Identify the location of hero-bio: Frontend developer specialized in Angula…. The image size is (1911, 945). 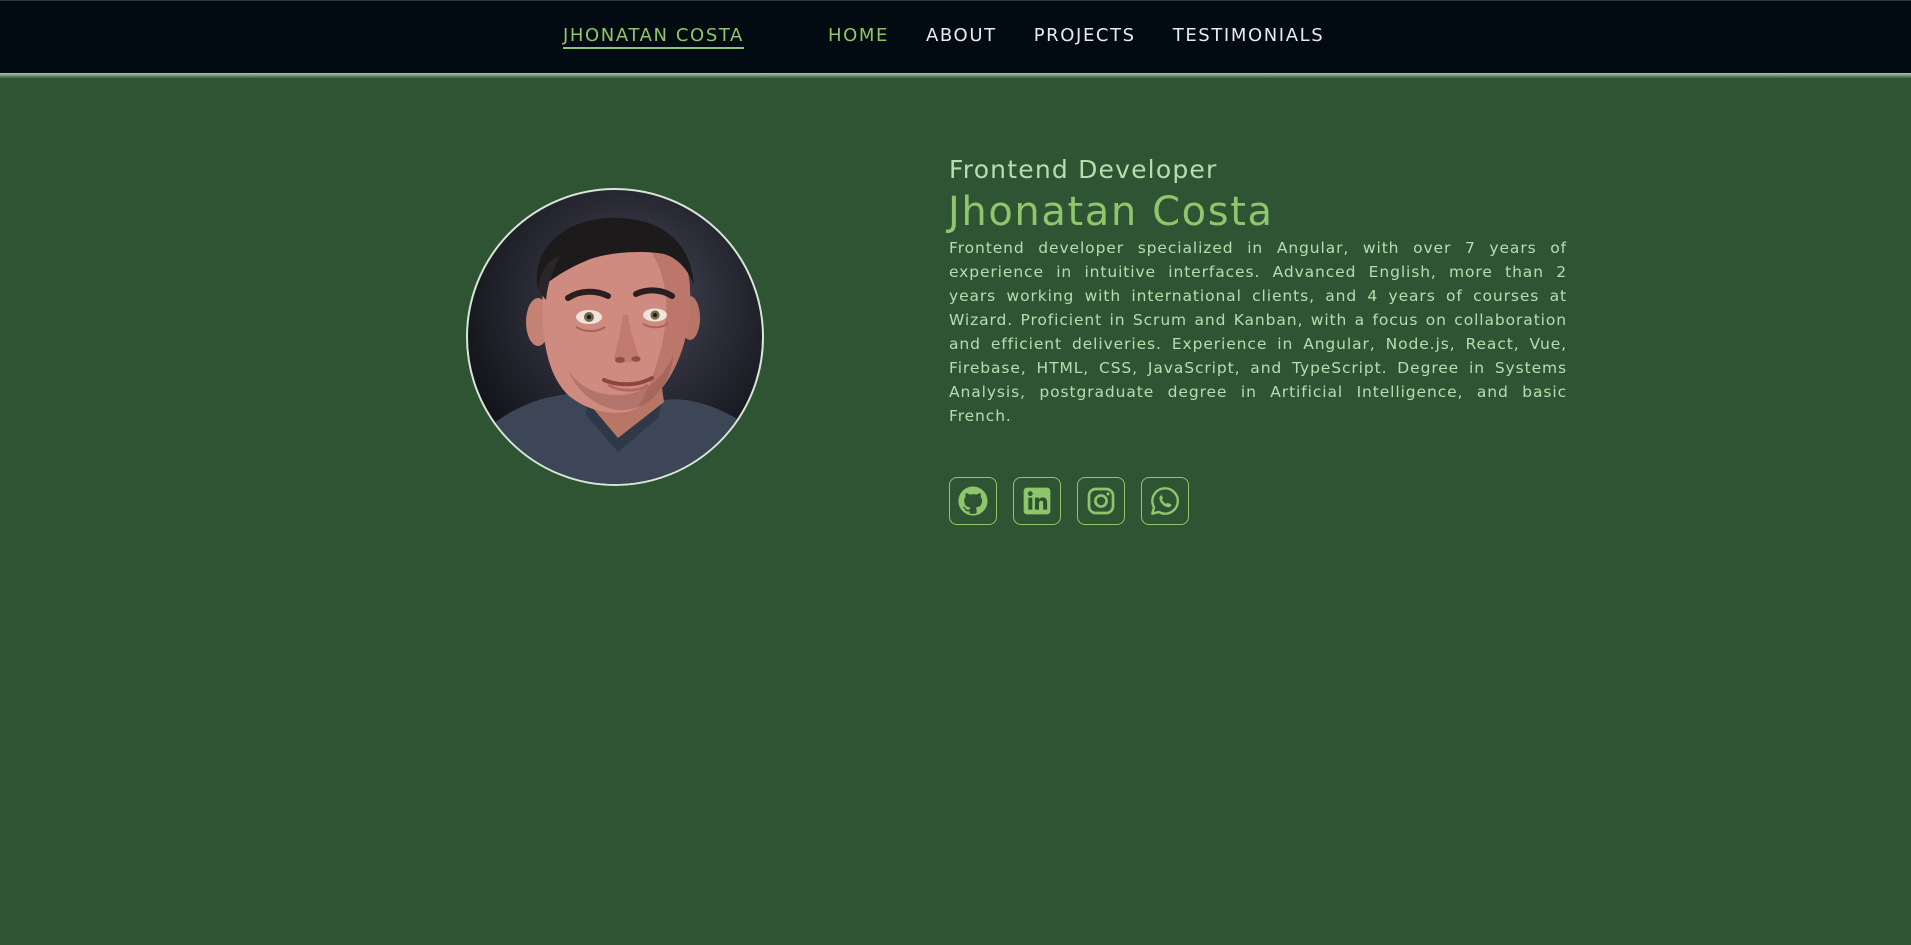
(1258, 332).